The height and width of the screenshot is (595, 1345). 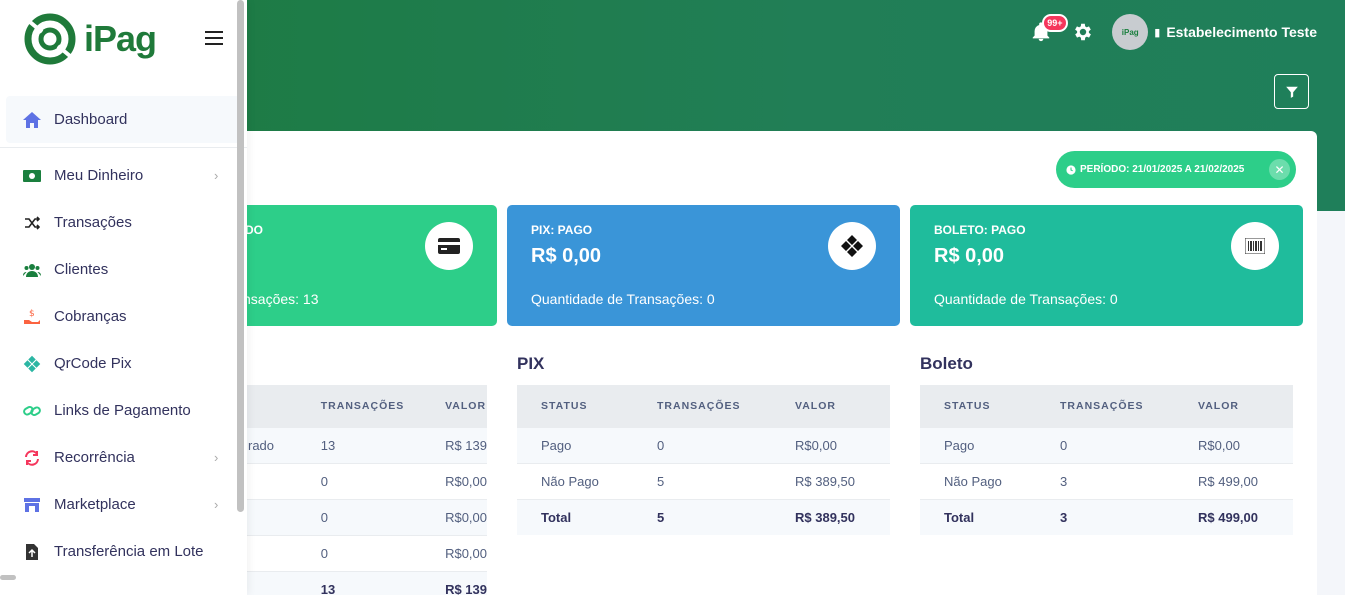 I want to click on table-header: STATUS TRANSAÇÕES VALOR, so click(x=1106, y=406).